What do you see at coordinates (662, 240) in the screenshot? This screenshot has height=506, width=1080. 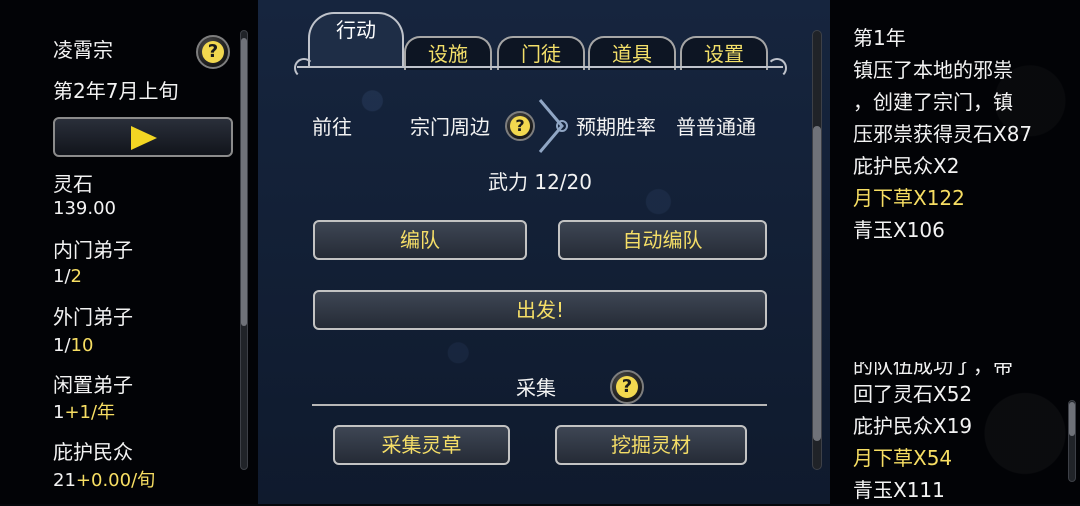 I see `auto-formation-button: 自动编队` at bounding box center [662, 240].